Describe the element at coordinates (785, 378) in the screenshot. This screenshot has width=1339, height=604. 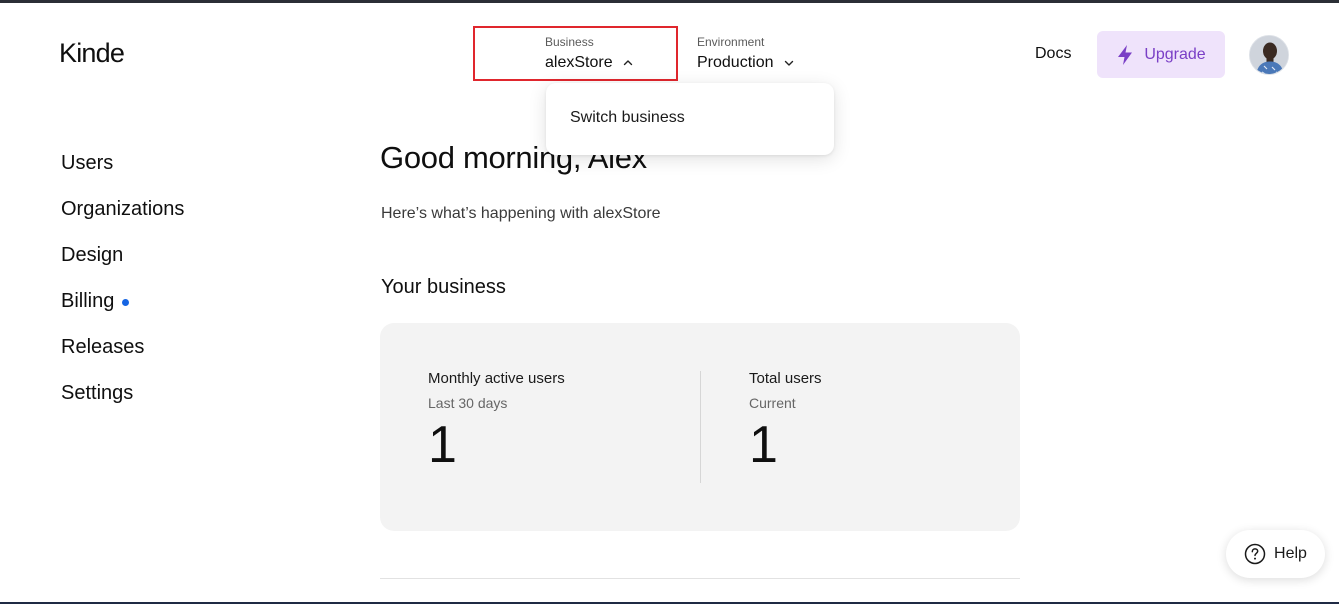
I see `stat-title: Total users` at that location.